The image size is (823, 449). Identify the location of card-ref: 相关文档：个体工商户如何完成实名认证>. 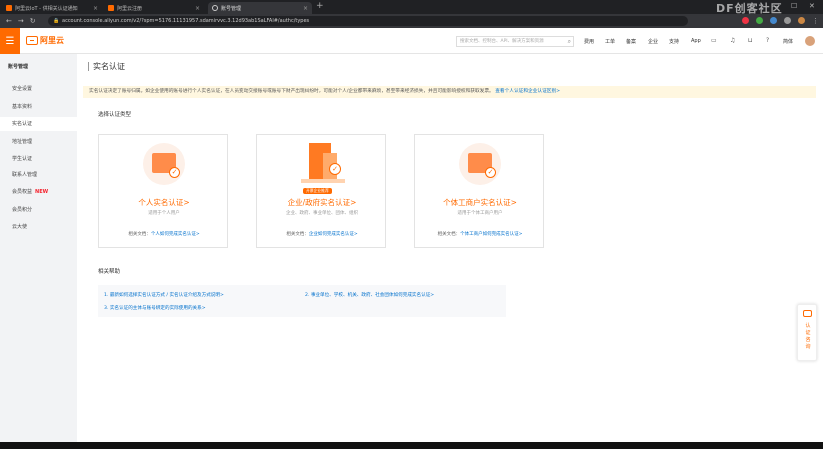
(480, 234).